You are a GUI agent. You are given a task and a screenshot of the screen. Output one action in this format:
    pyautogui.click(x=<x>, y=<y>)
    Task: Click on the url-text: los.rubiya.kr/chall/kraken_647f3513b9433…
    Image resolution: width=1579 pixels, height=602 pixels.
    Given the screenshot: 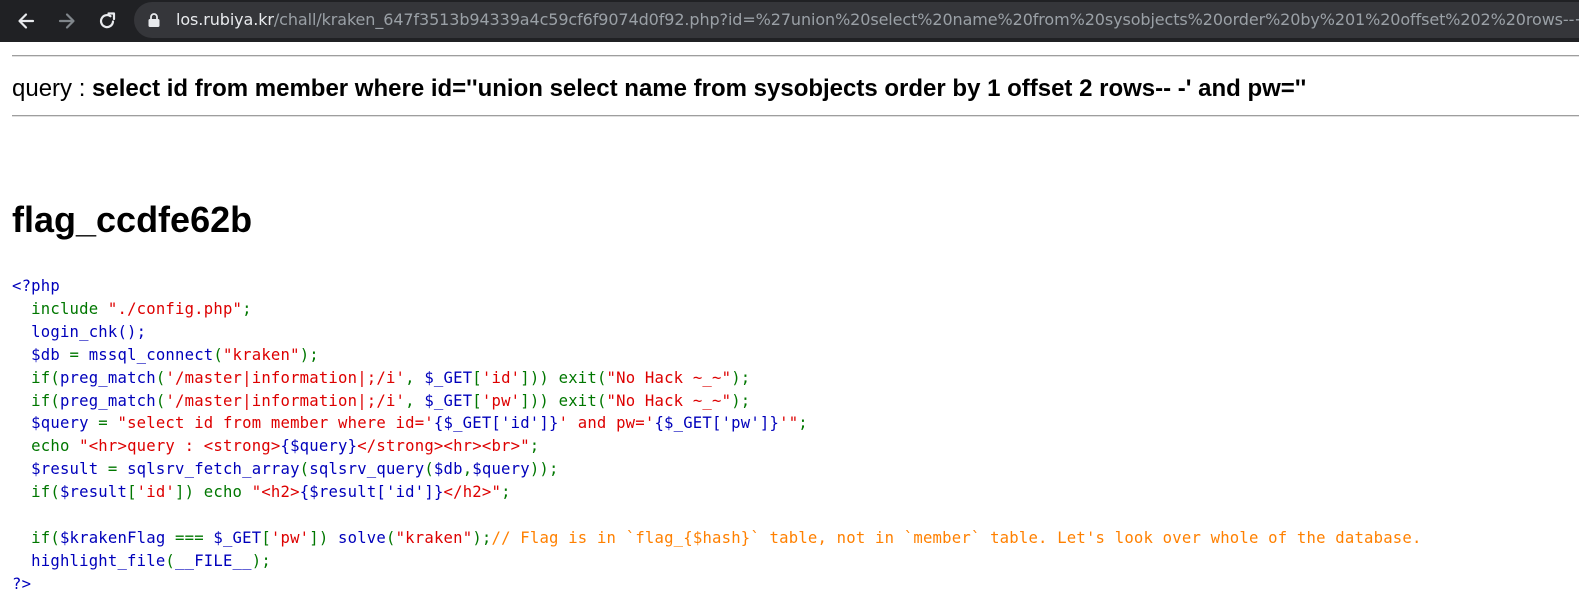 What is the action you would take?
    pyautogui.click(x=877, y=20)
    